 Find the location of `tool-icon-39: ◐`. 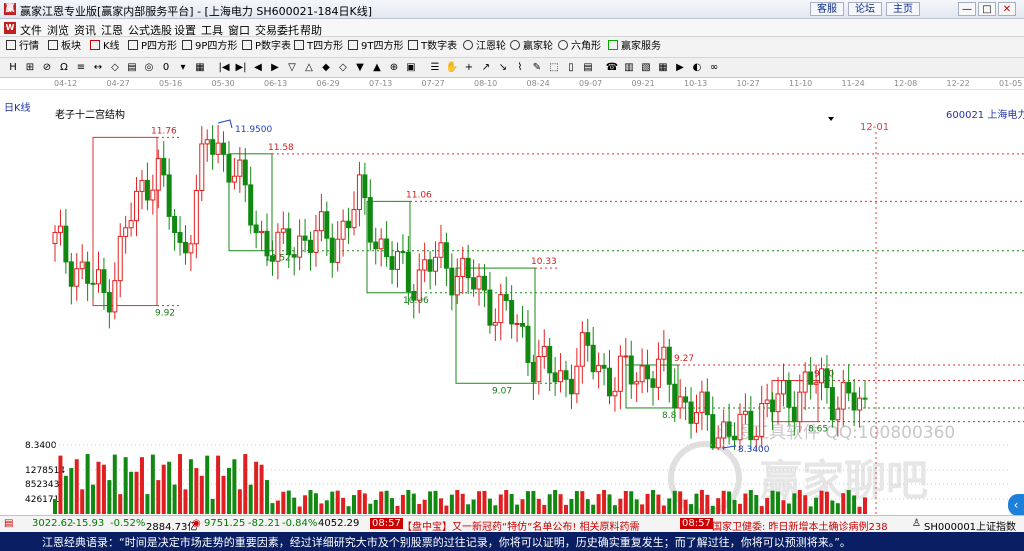

tool-icon-39: ◐ is located at coordinates (697, 67).